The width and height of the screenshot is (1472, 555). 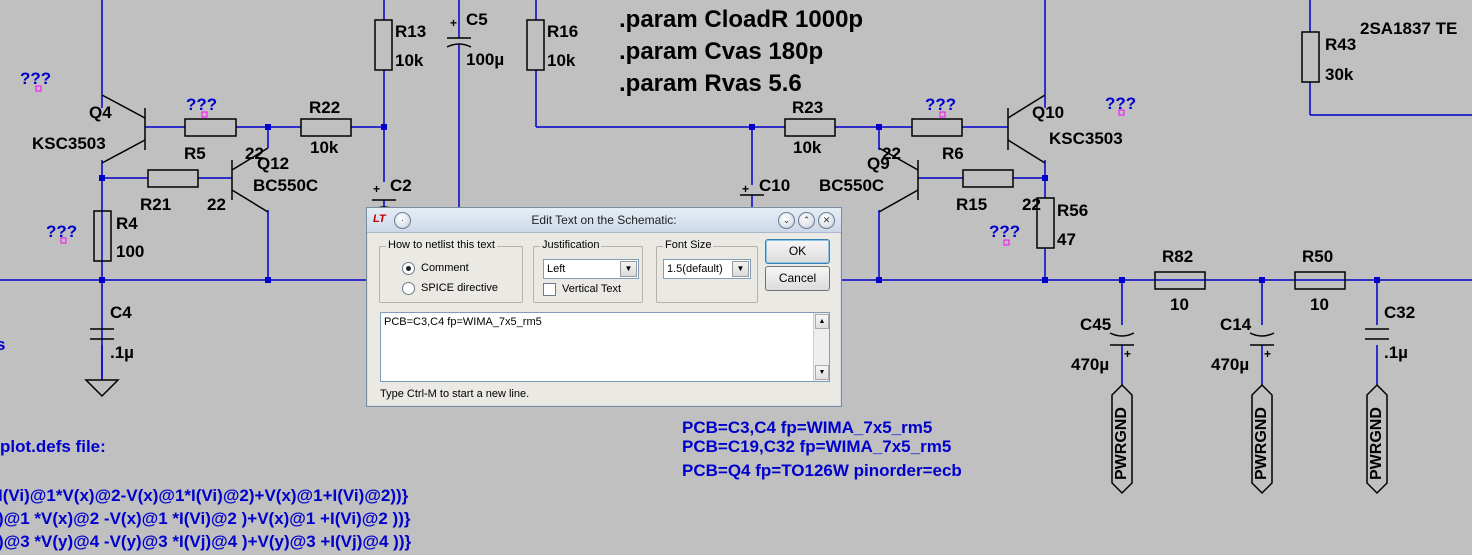 What do you see at coordinates (273, 163) in the screenshot?
I see `label-q12: Q12` at bounding box center [273, 163].